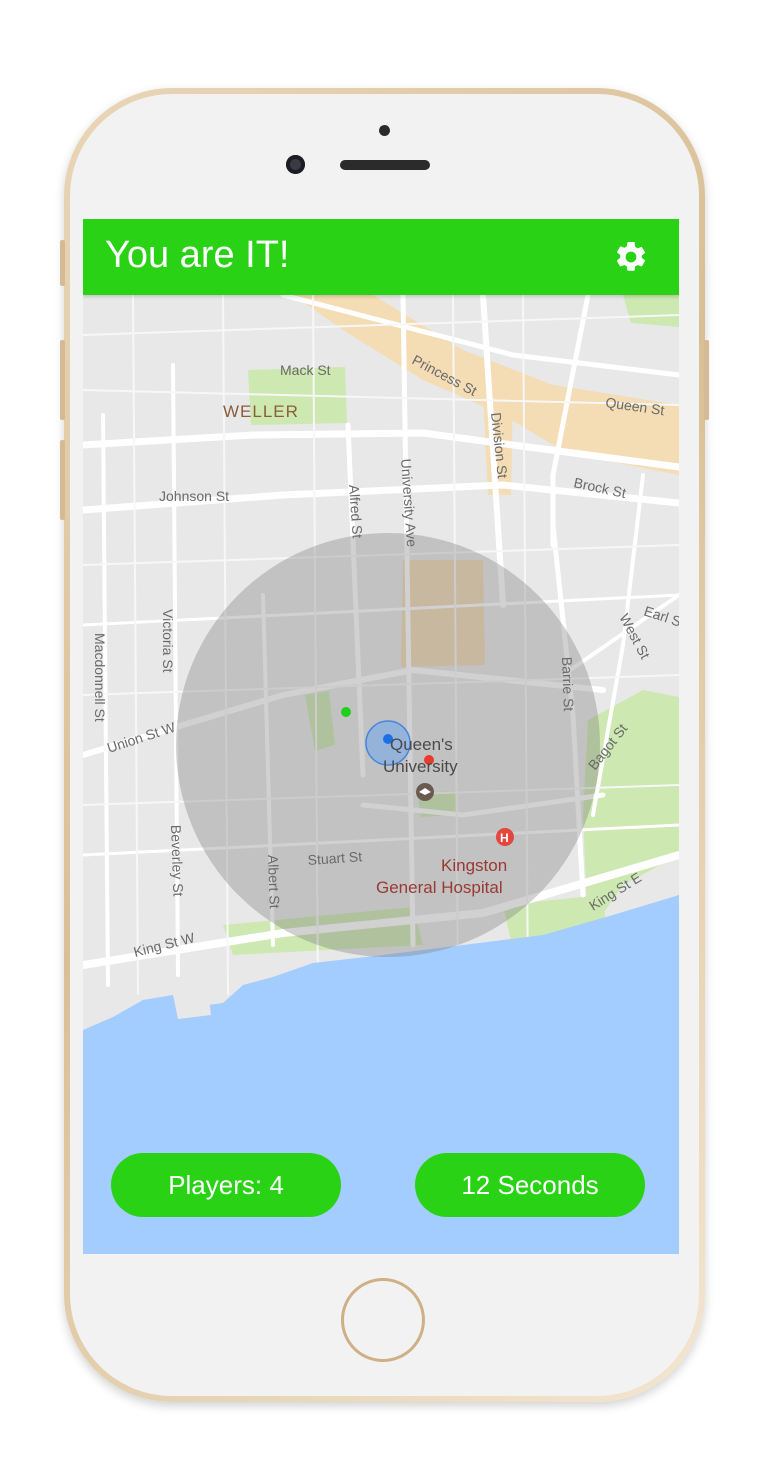 The height and width of the screenshot is (1474, 763). I want to click on page-title: You are IT!, so click(197, 255).